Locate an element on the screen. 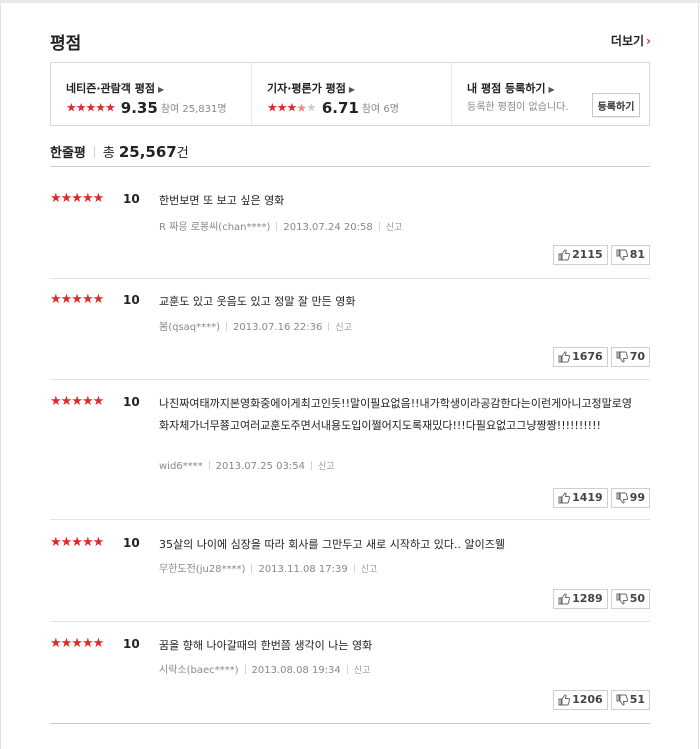 The height and width of the screenshot is (749, 700). review-author: 봄(qsaq****) is located at coordinates (189, 327).